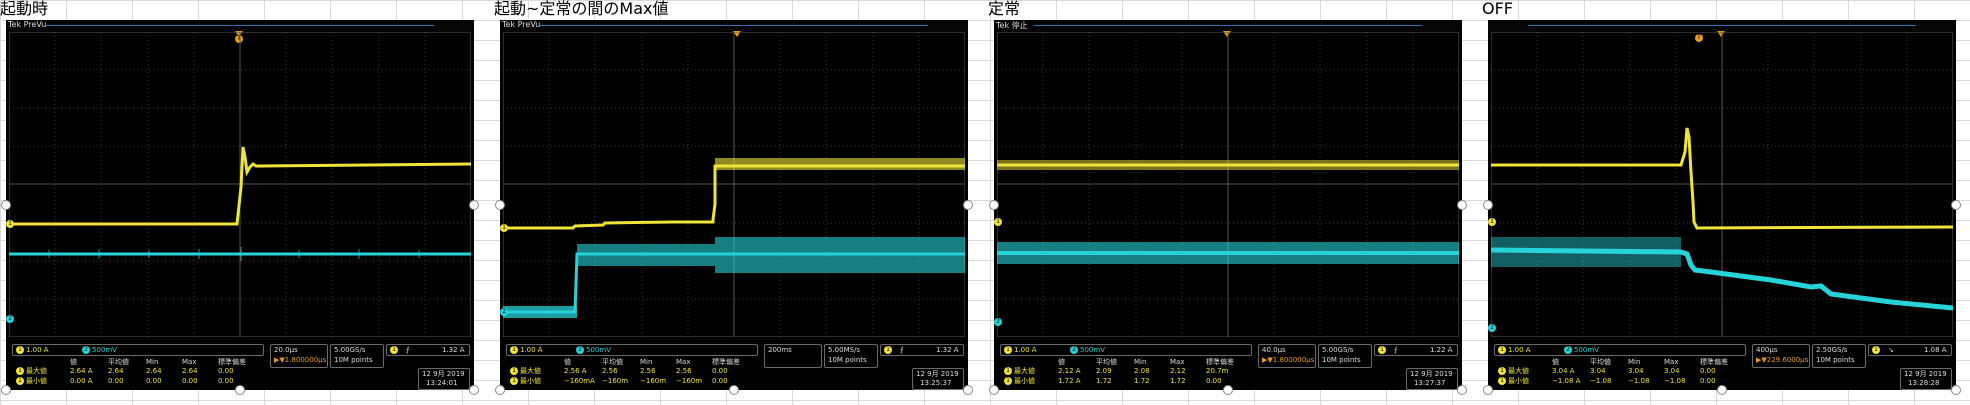 The image size is (1970, 405). Describe the element at coordinates (1069, 381) in the screenshot. I see `meas-cell: 1.72 A` at that location.